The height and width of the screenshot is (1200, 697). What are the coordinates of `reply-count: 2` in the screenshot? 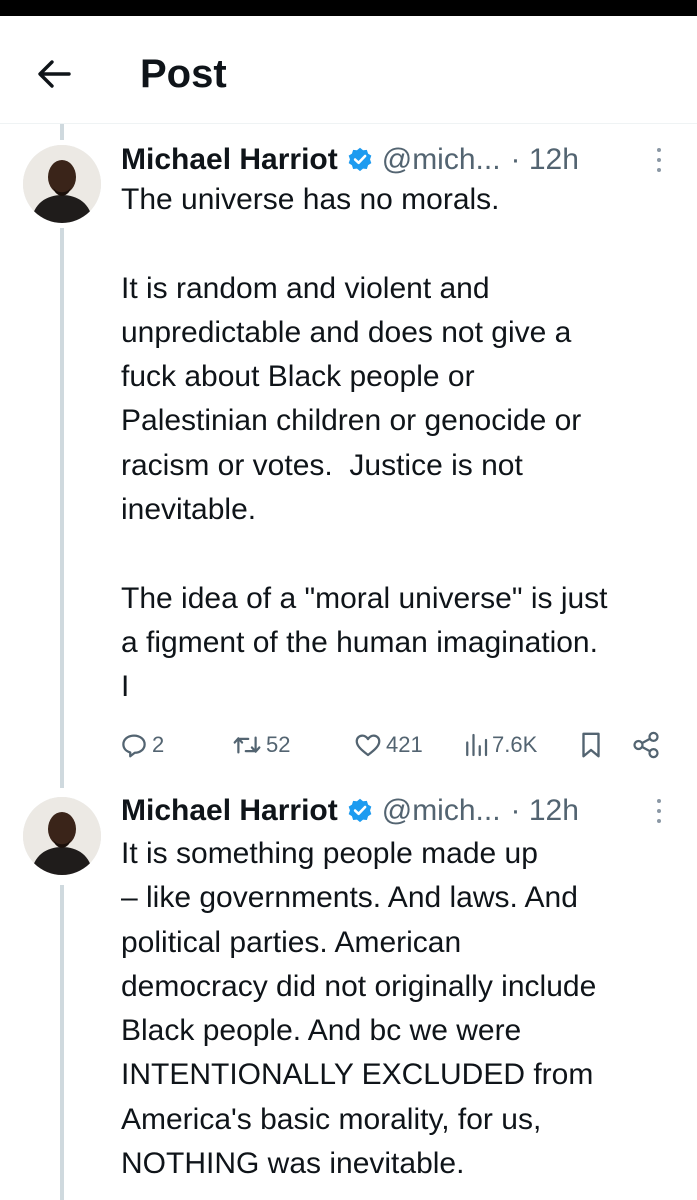 It's located at (158, 744).